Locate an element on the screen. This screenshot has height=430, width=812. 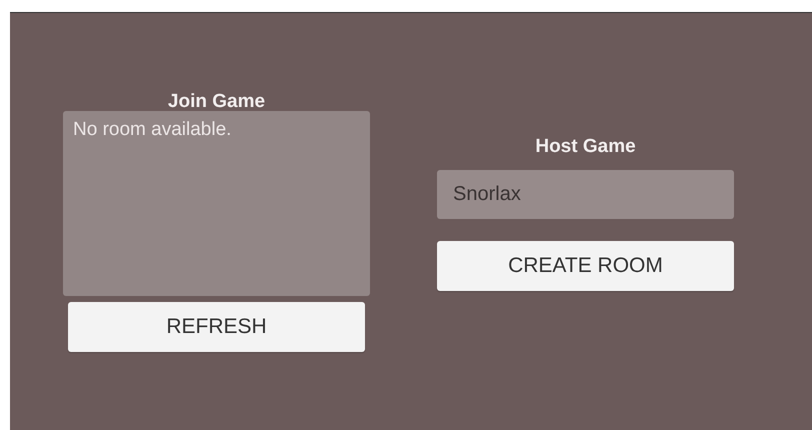
host-game-title: Host Game is located at coordinates (585, 147).